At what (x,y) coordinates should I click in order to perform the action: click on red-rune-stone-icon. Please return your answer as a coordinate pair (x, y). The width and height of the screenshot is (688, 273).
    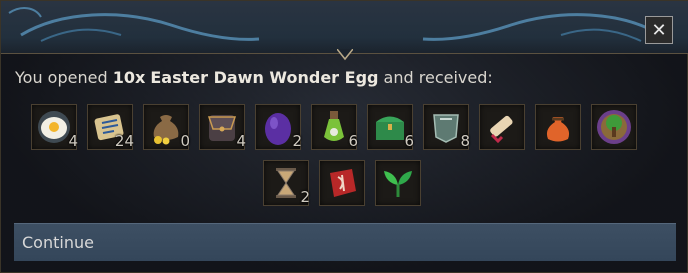
    Looking at the image, I should click on (343, 183).